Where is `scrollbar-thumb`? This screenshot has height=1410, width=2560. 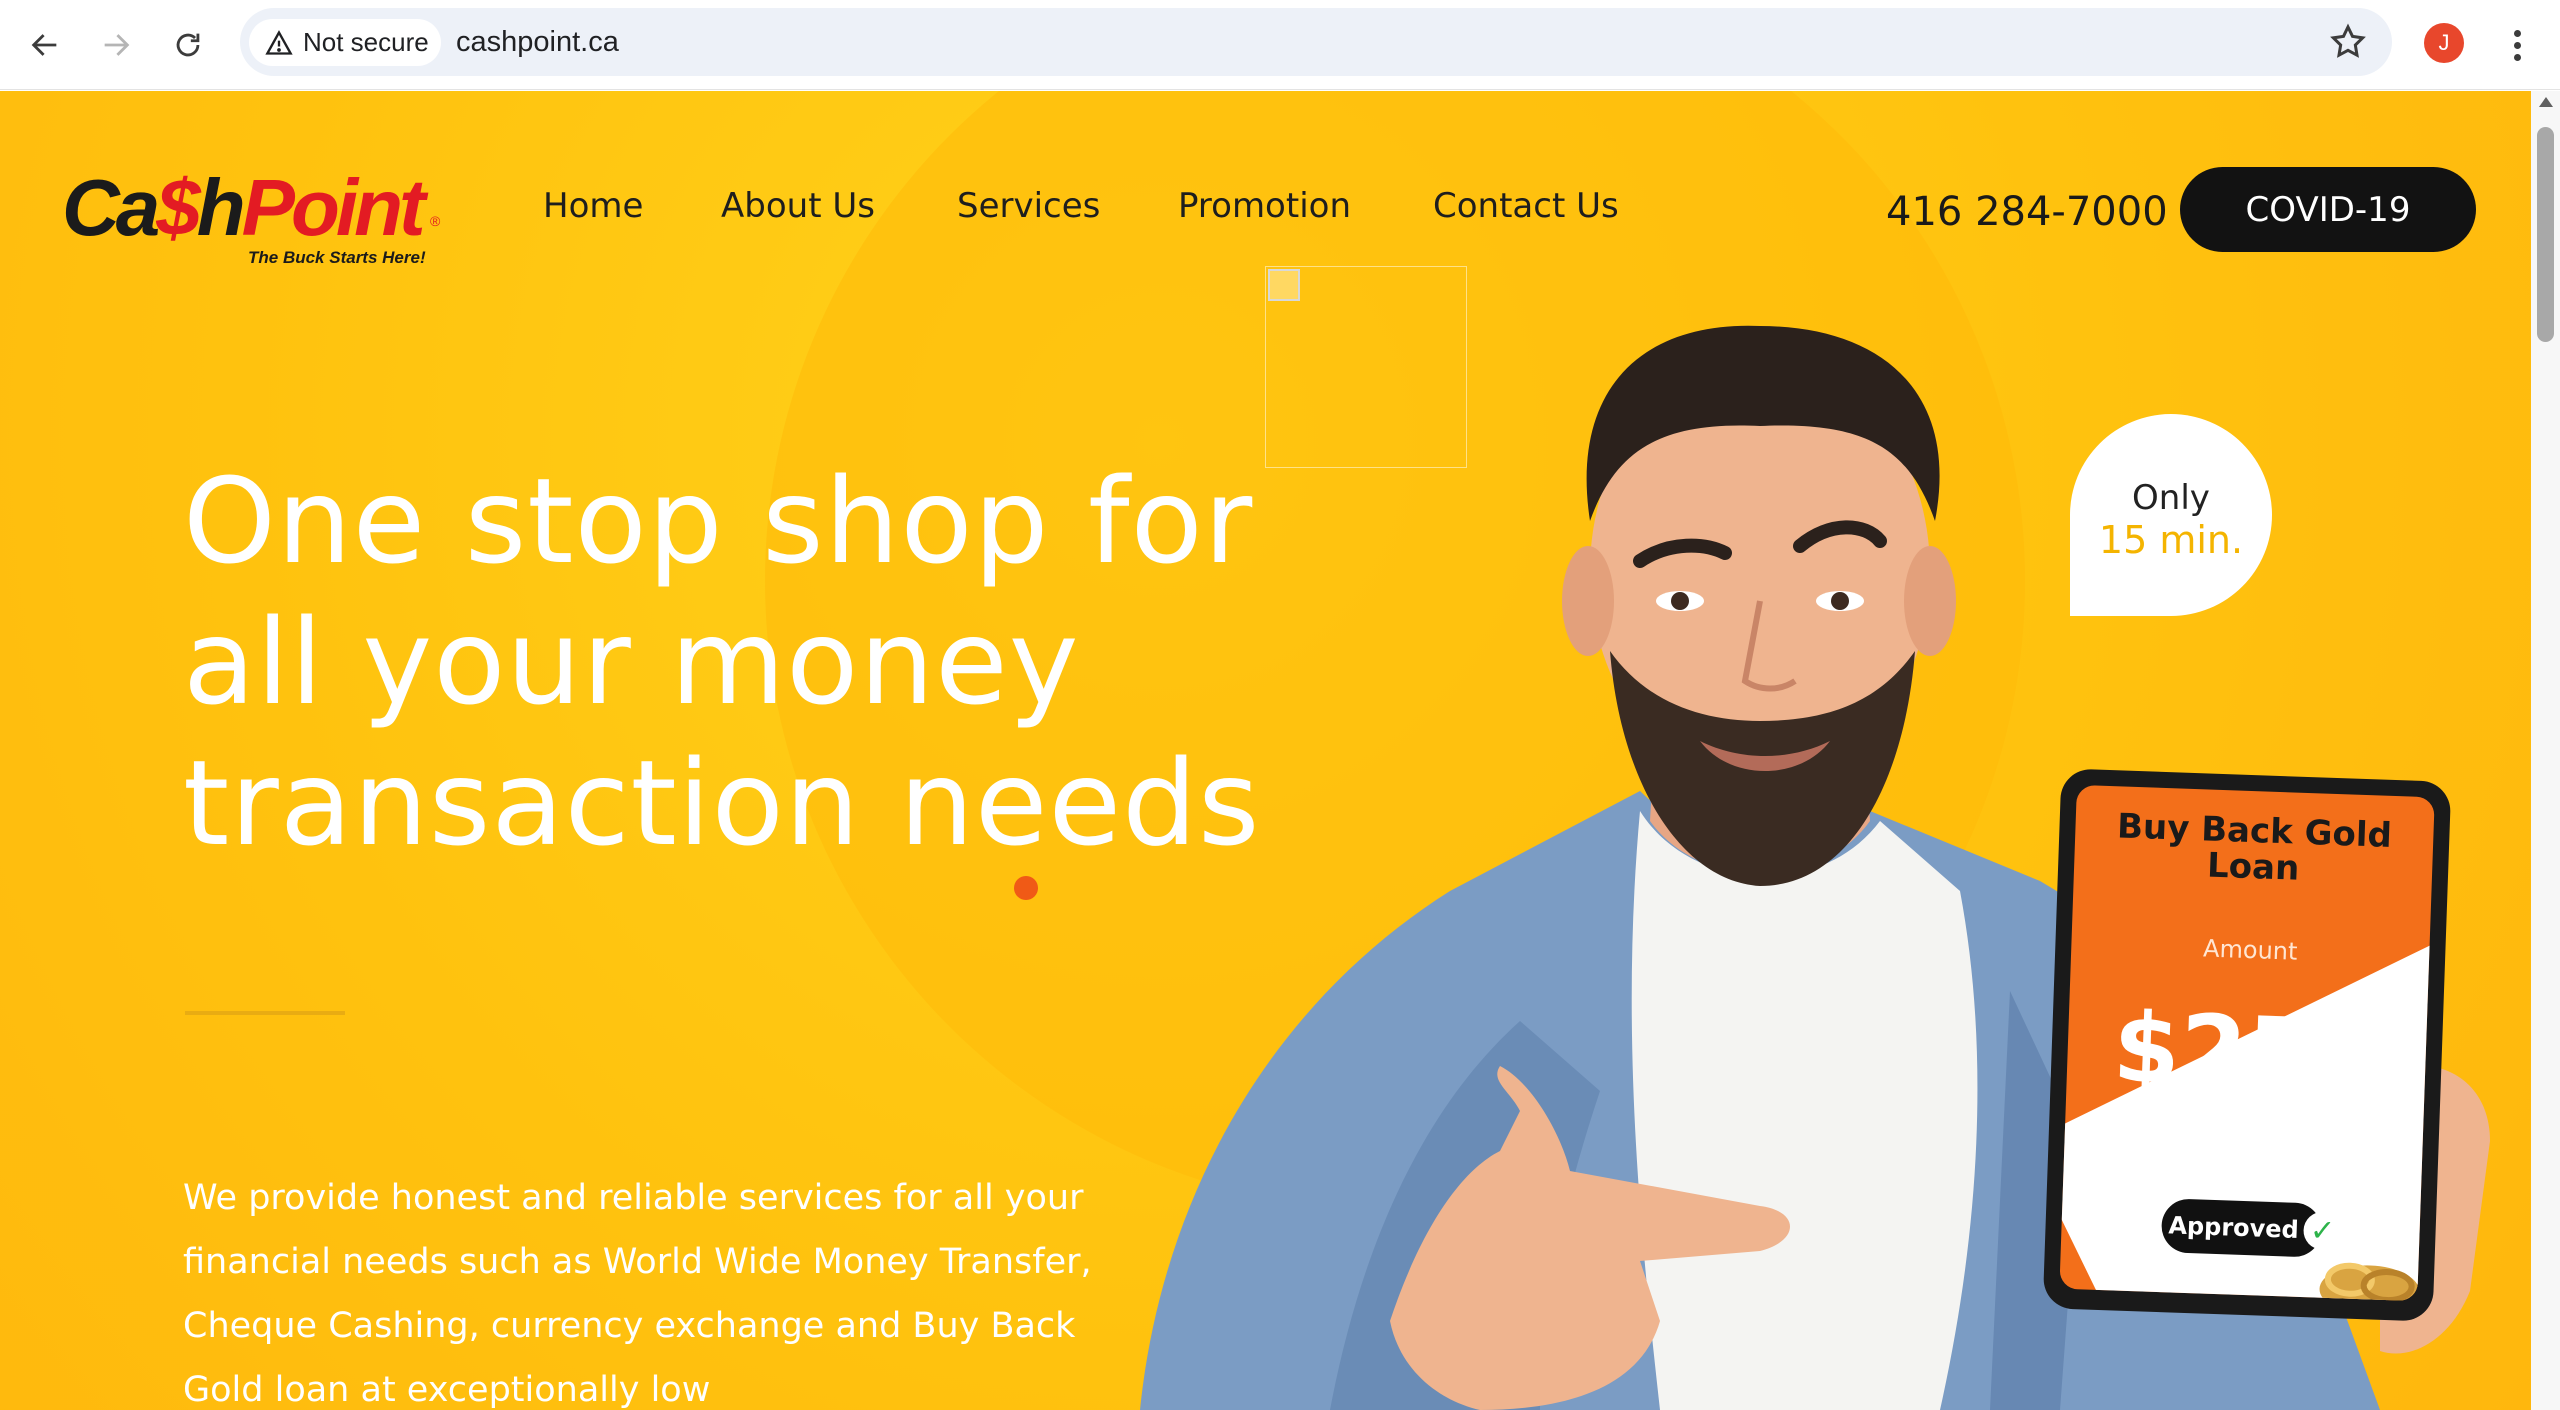
scrollbar-thumb is located at coordinates (2545, 234).